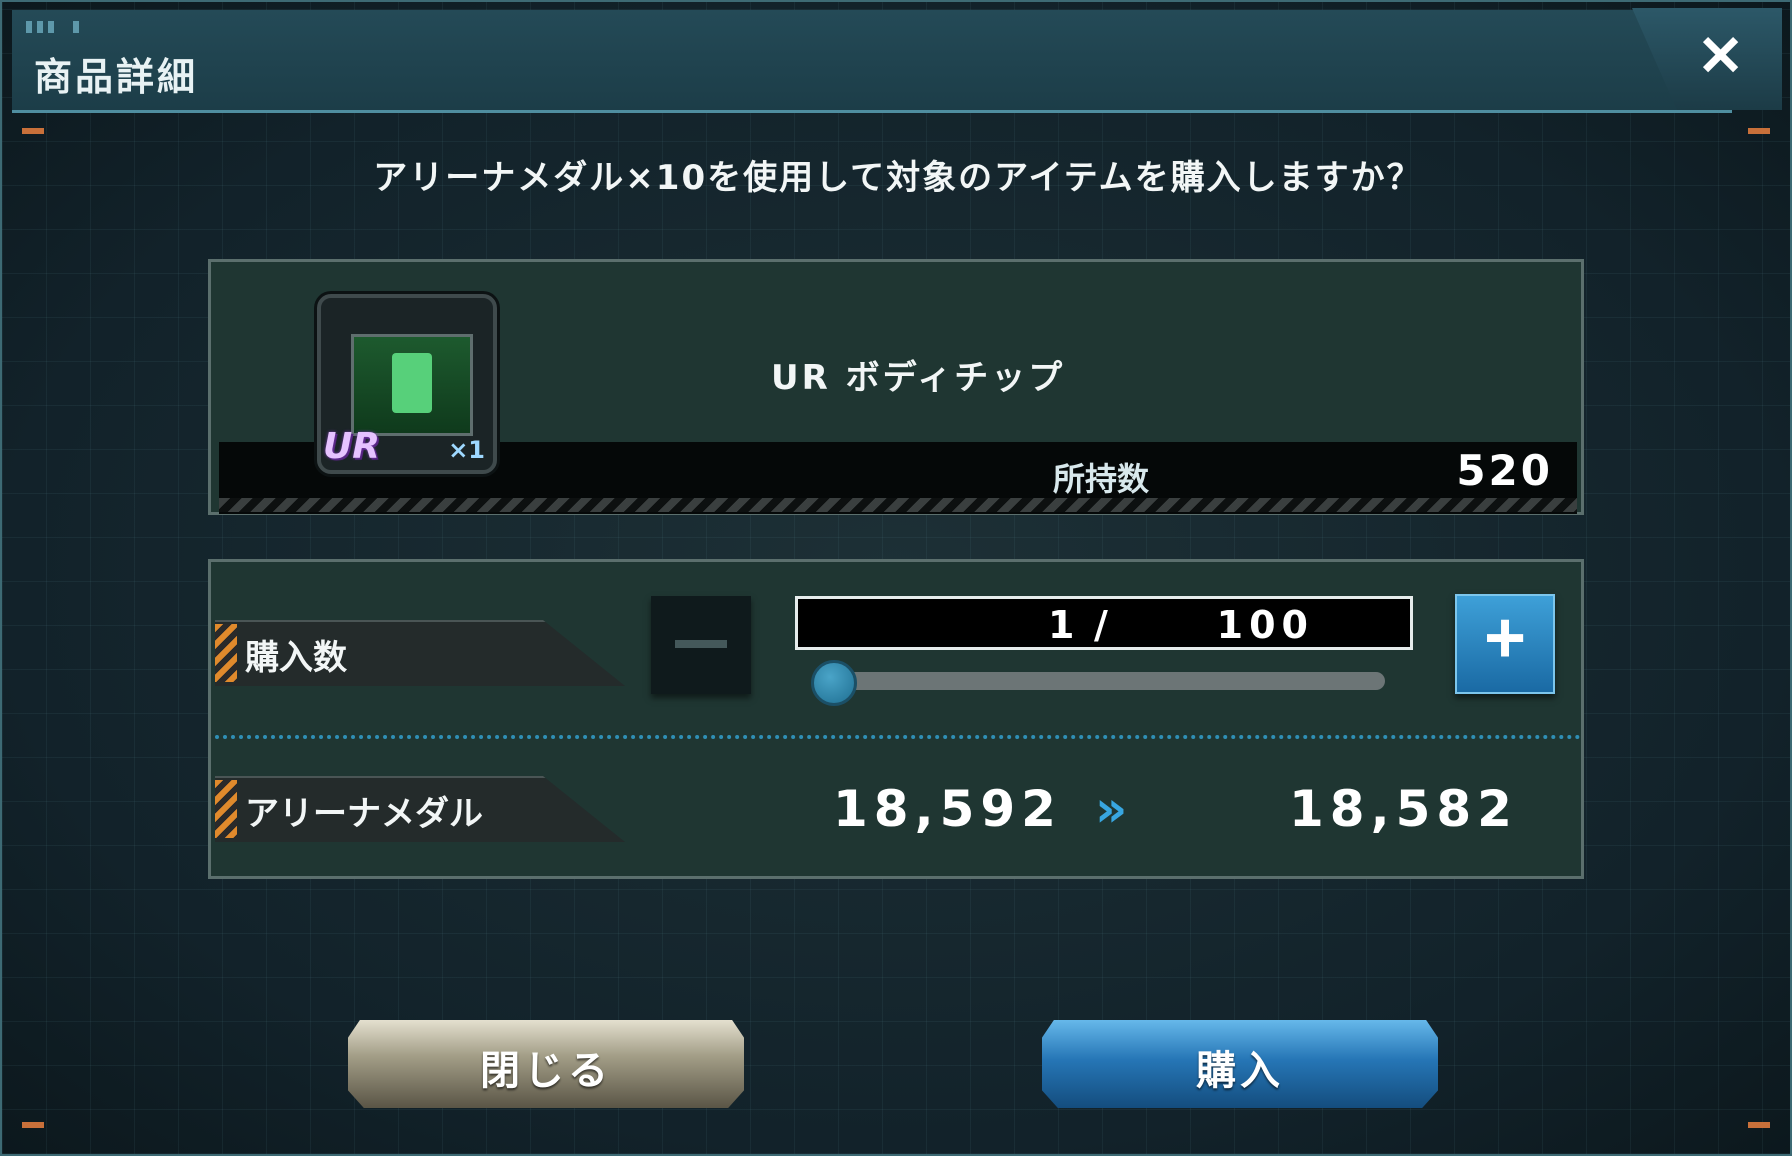 The image size is (1792, 1156). I want to click on dialog-title: 商品詳細, so click(116, 77).